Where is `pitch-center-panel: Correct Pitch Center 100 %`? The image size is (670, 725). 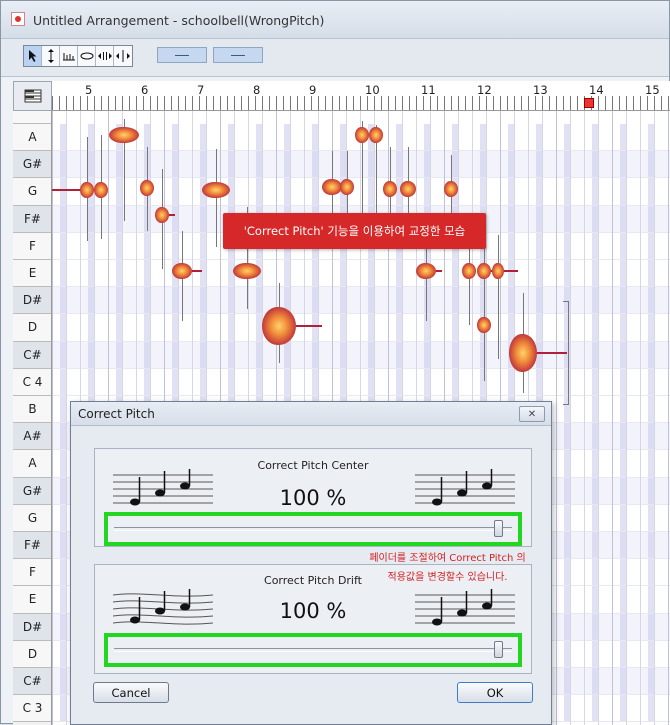
pitch-center-panel: Correct Pitch Center 100 % is located at coordinates (313, 497).